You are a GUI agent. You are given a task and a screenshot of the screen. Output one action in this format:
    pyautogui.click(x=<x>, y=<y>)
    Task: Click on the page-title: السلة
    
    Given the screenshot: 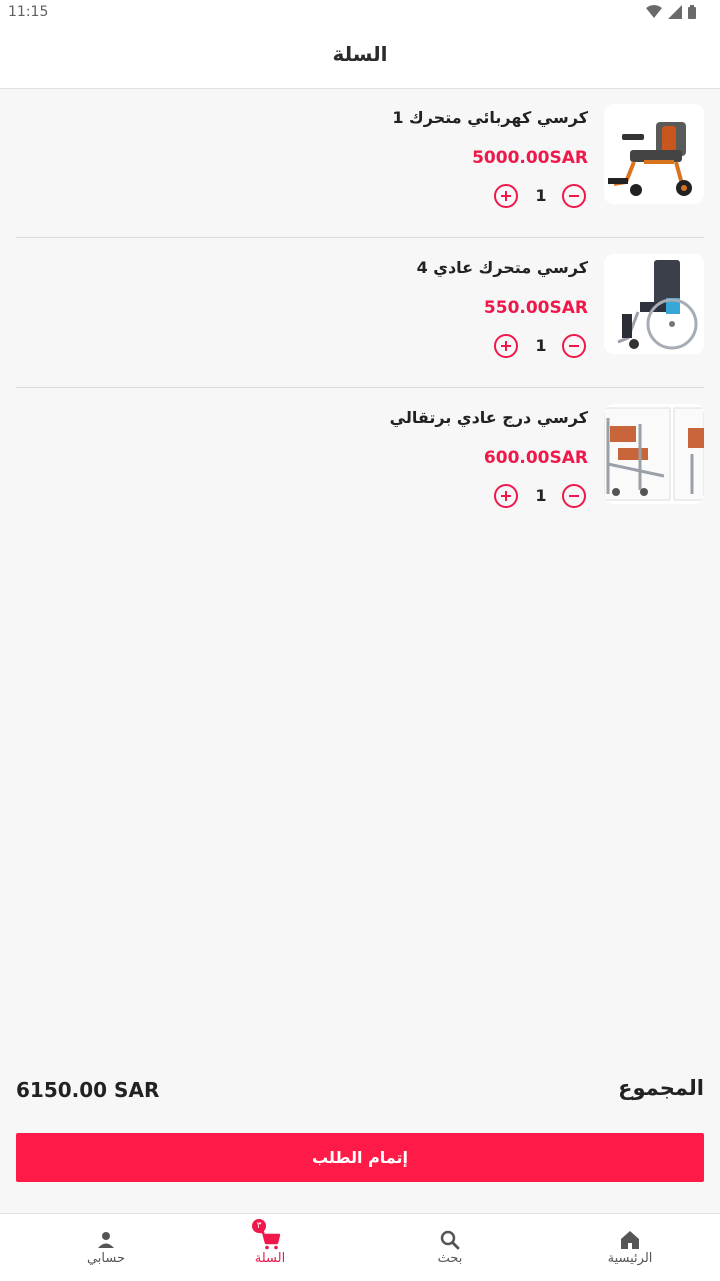 What is the action you would take?
    pyautogui.click(x=360, y=54)
    